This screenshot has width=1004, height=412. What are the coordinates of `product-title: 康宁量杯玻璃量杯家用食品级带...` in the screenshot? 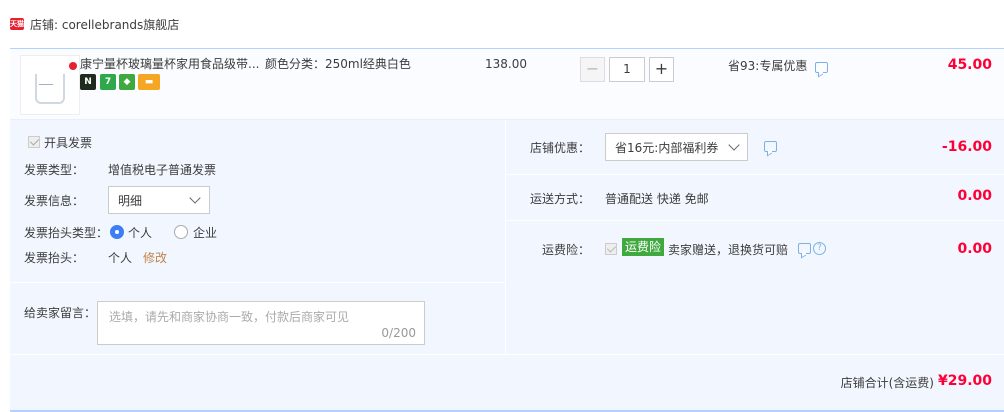 It's located at (170, 63).